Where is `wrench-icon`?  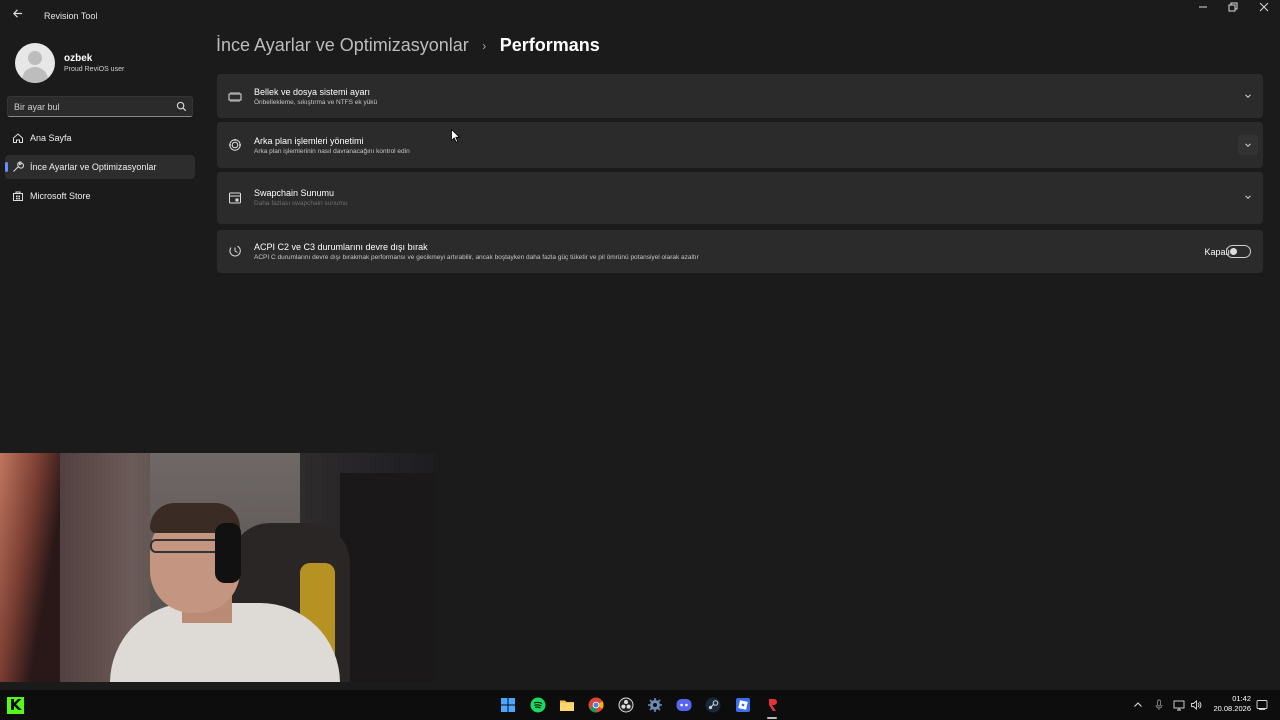
wrench-icon is located at coordinates (18, 166).